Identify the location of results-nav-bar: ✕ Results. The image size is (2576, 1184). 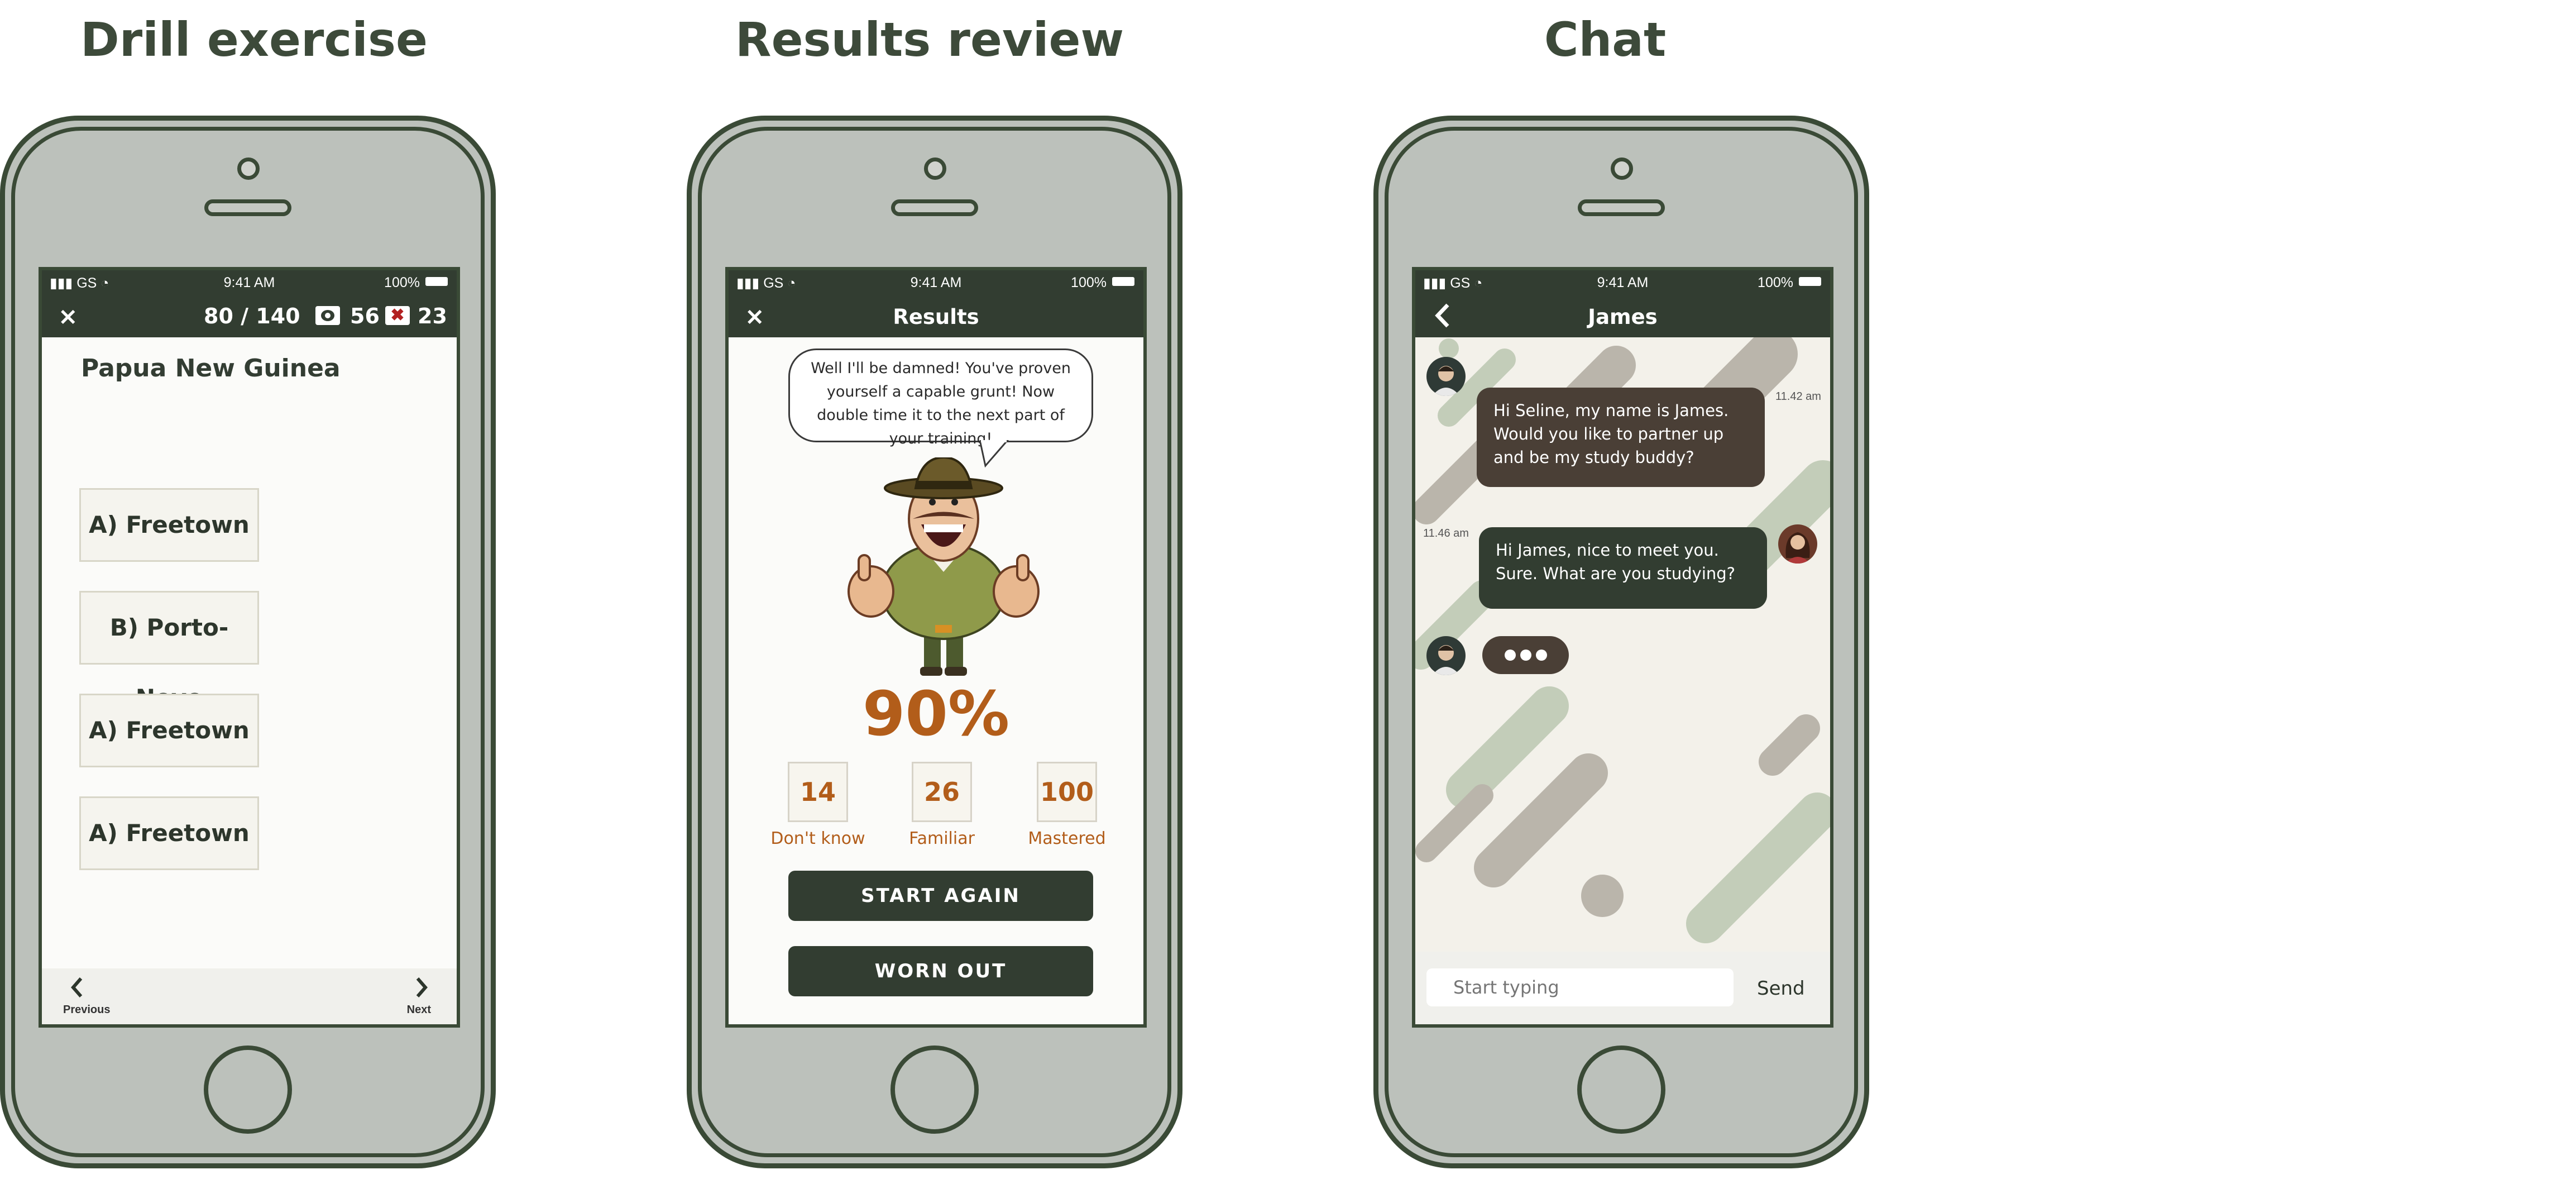
(936, 315).